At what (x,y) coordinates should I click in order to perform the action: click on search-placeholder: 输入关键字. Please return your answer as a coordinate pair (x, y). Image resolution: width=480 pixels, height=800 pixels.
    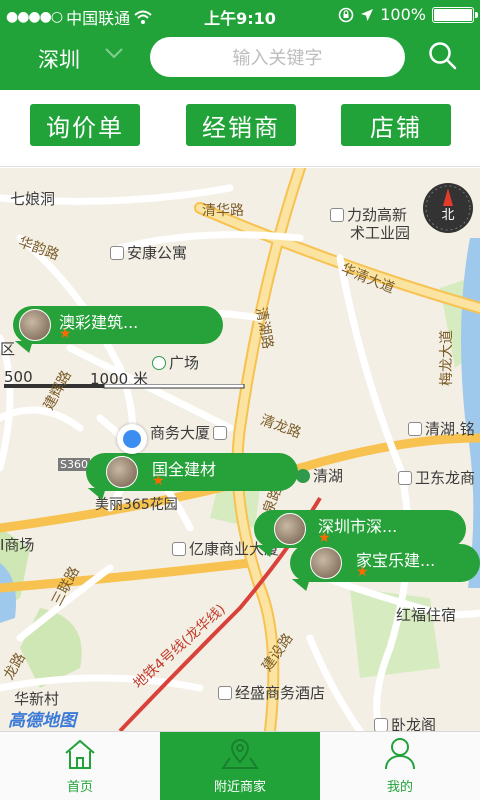
    Looking at the image, I should click on (277, 58).